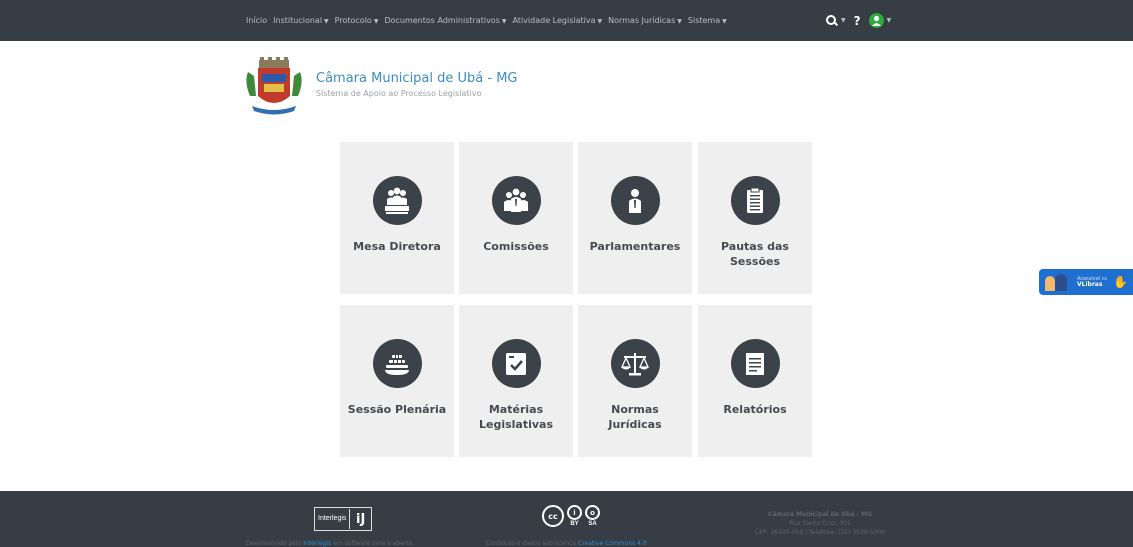  What do you see at coordinates (1058, 282) in the screenshot?
I see `vlibras-avatars-icon` at bounding box center [1058, 282].